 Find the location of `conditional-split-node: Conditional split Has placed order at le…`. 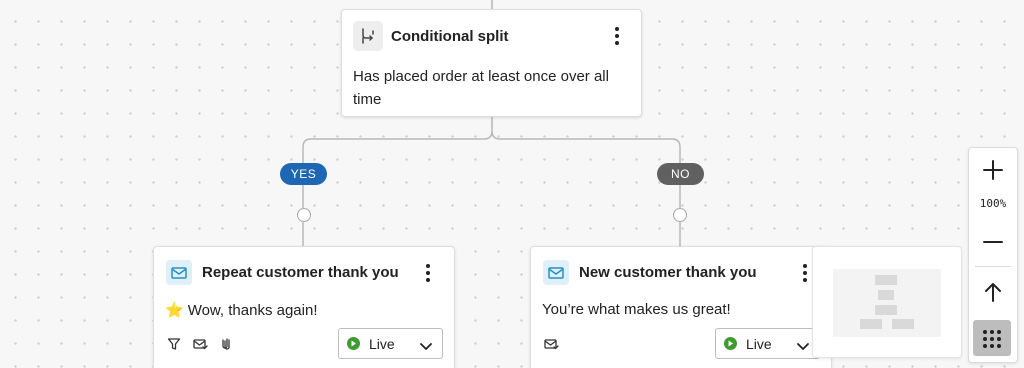

conditional-split-node: Conditional split Has placed order at le… is located at coordinates (491, 63).